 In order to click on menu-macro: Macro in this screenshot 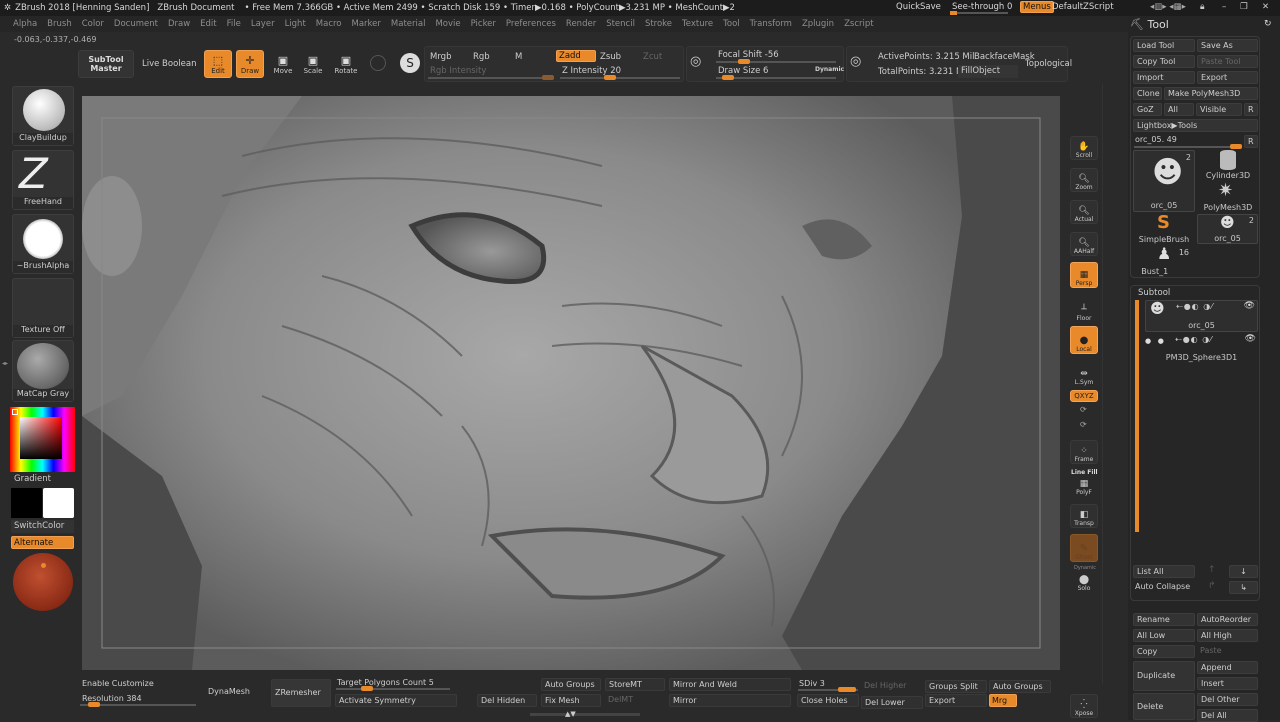, I will do `click(329, 24)`.